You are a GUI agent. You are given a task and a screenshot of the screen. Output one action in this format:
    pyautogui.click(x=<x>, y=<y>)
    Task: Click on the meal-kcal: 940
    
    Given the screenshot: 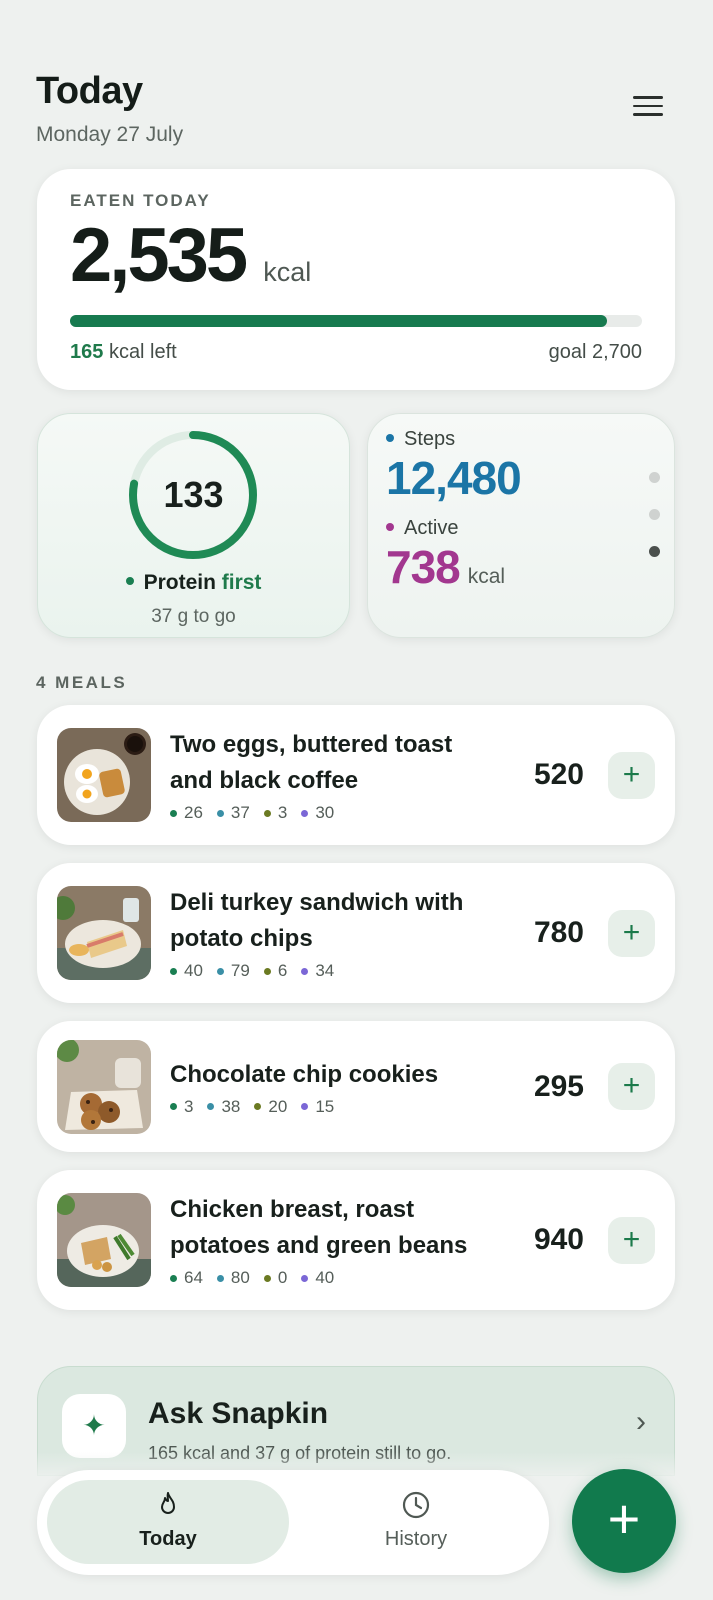 What is the action you would take?
    pyautogui.click(x=558, y=1239)
    